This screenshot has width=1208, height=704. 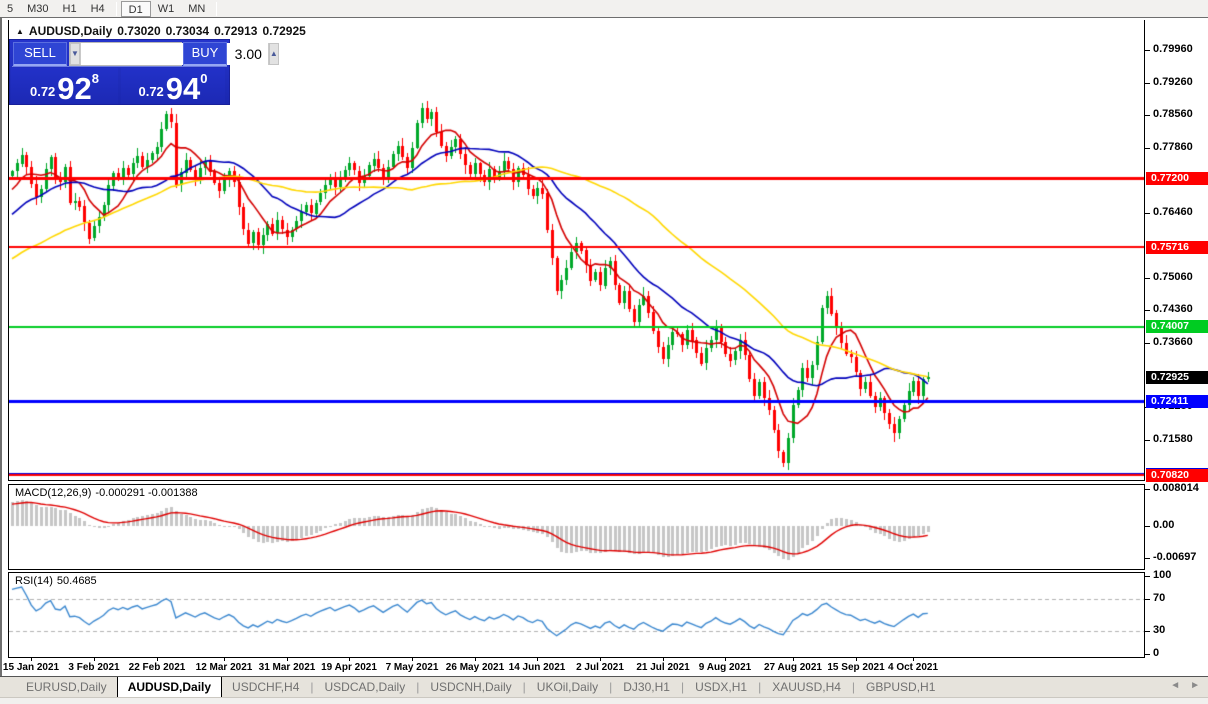 What do you see at coordinates (1176, 488) in the screenshot?
I see `macd-tick-label: 0.008014` at bounding box center [1176, 488].